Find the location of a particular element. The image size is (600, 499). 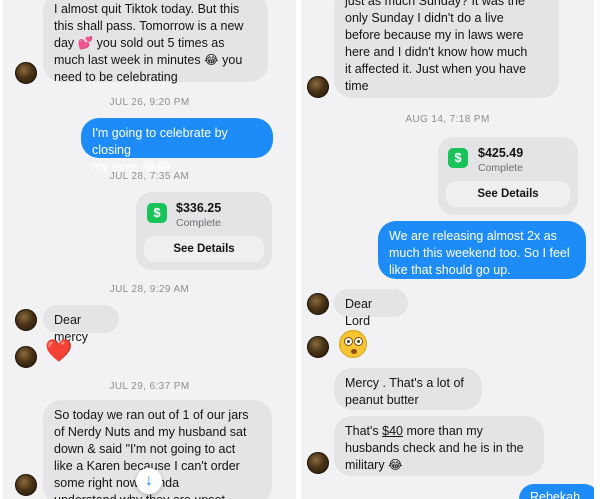

timestamp: AUG 14, 7:18 PM is located at coordinates (447, 119).